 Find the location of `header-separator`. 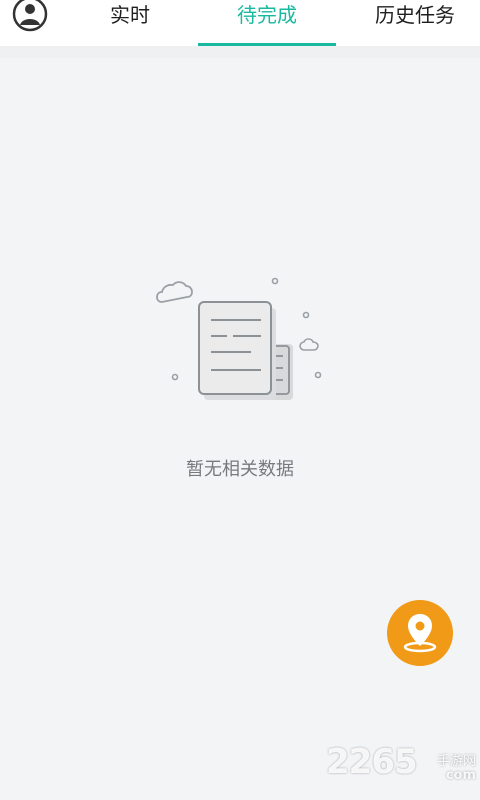

header-separator is located at coordinates (240, 52).